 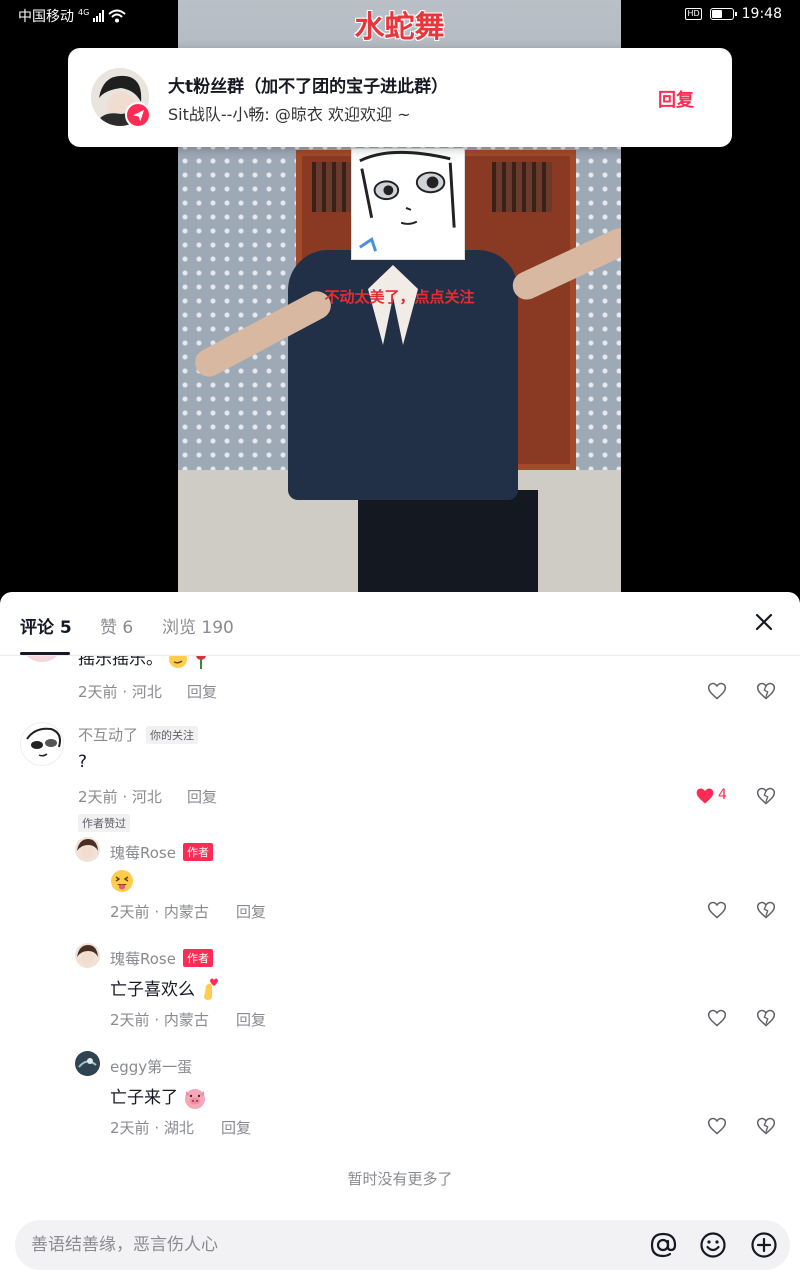 What do you see at coordinates (723, 14) in the screenshot?
I see `battery-icon` at bounding box center [723, 14].